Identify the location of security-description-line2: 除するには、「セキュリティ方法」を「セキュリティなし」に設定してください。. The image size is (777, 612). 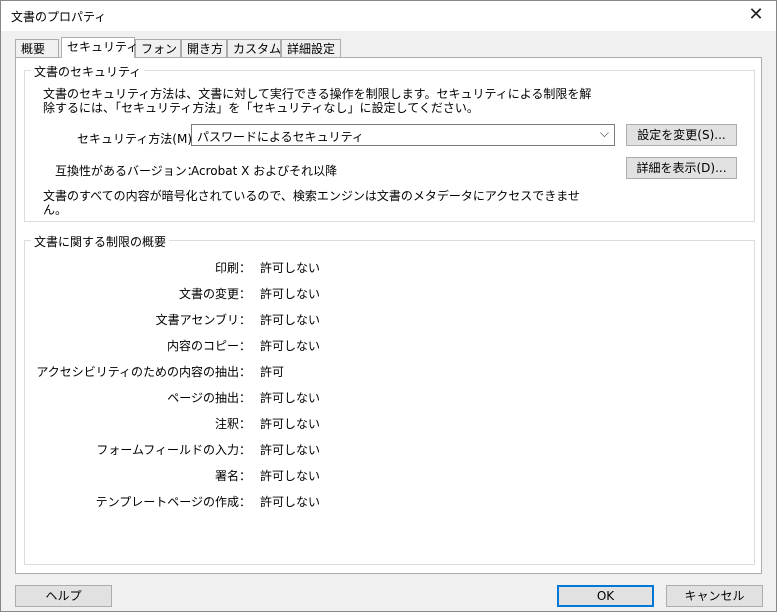
(261, 108).